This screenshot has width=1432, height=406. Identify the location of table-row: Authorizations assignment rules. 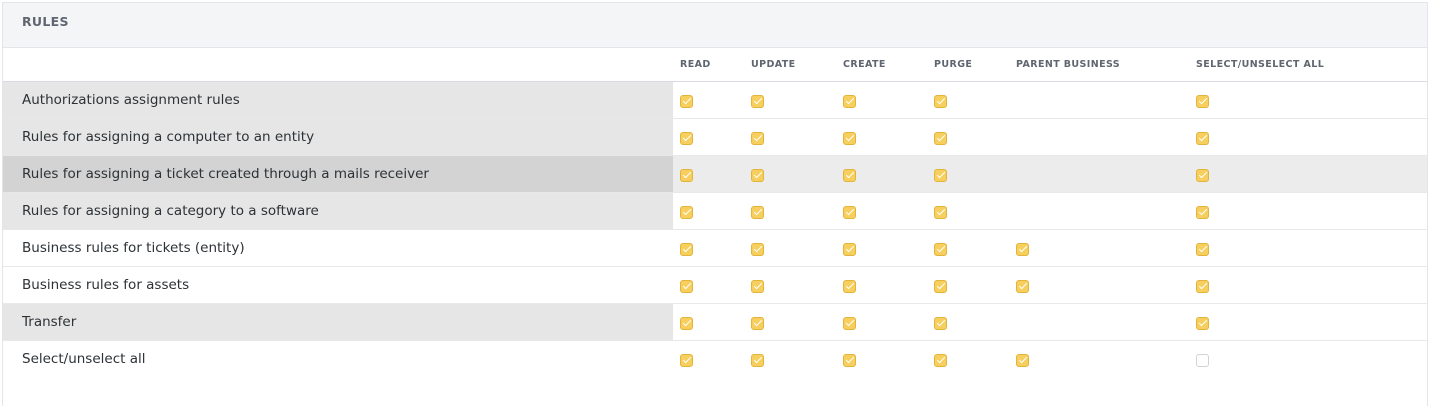
(715, 100).